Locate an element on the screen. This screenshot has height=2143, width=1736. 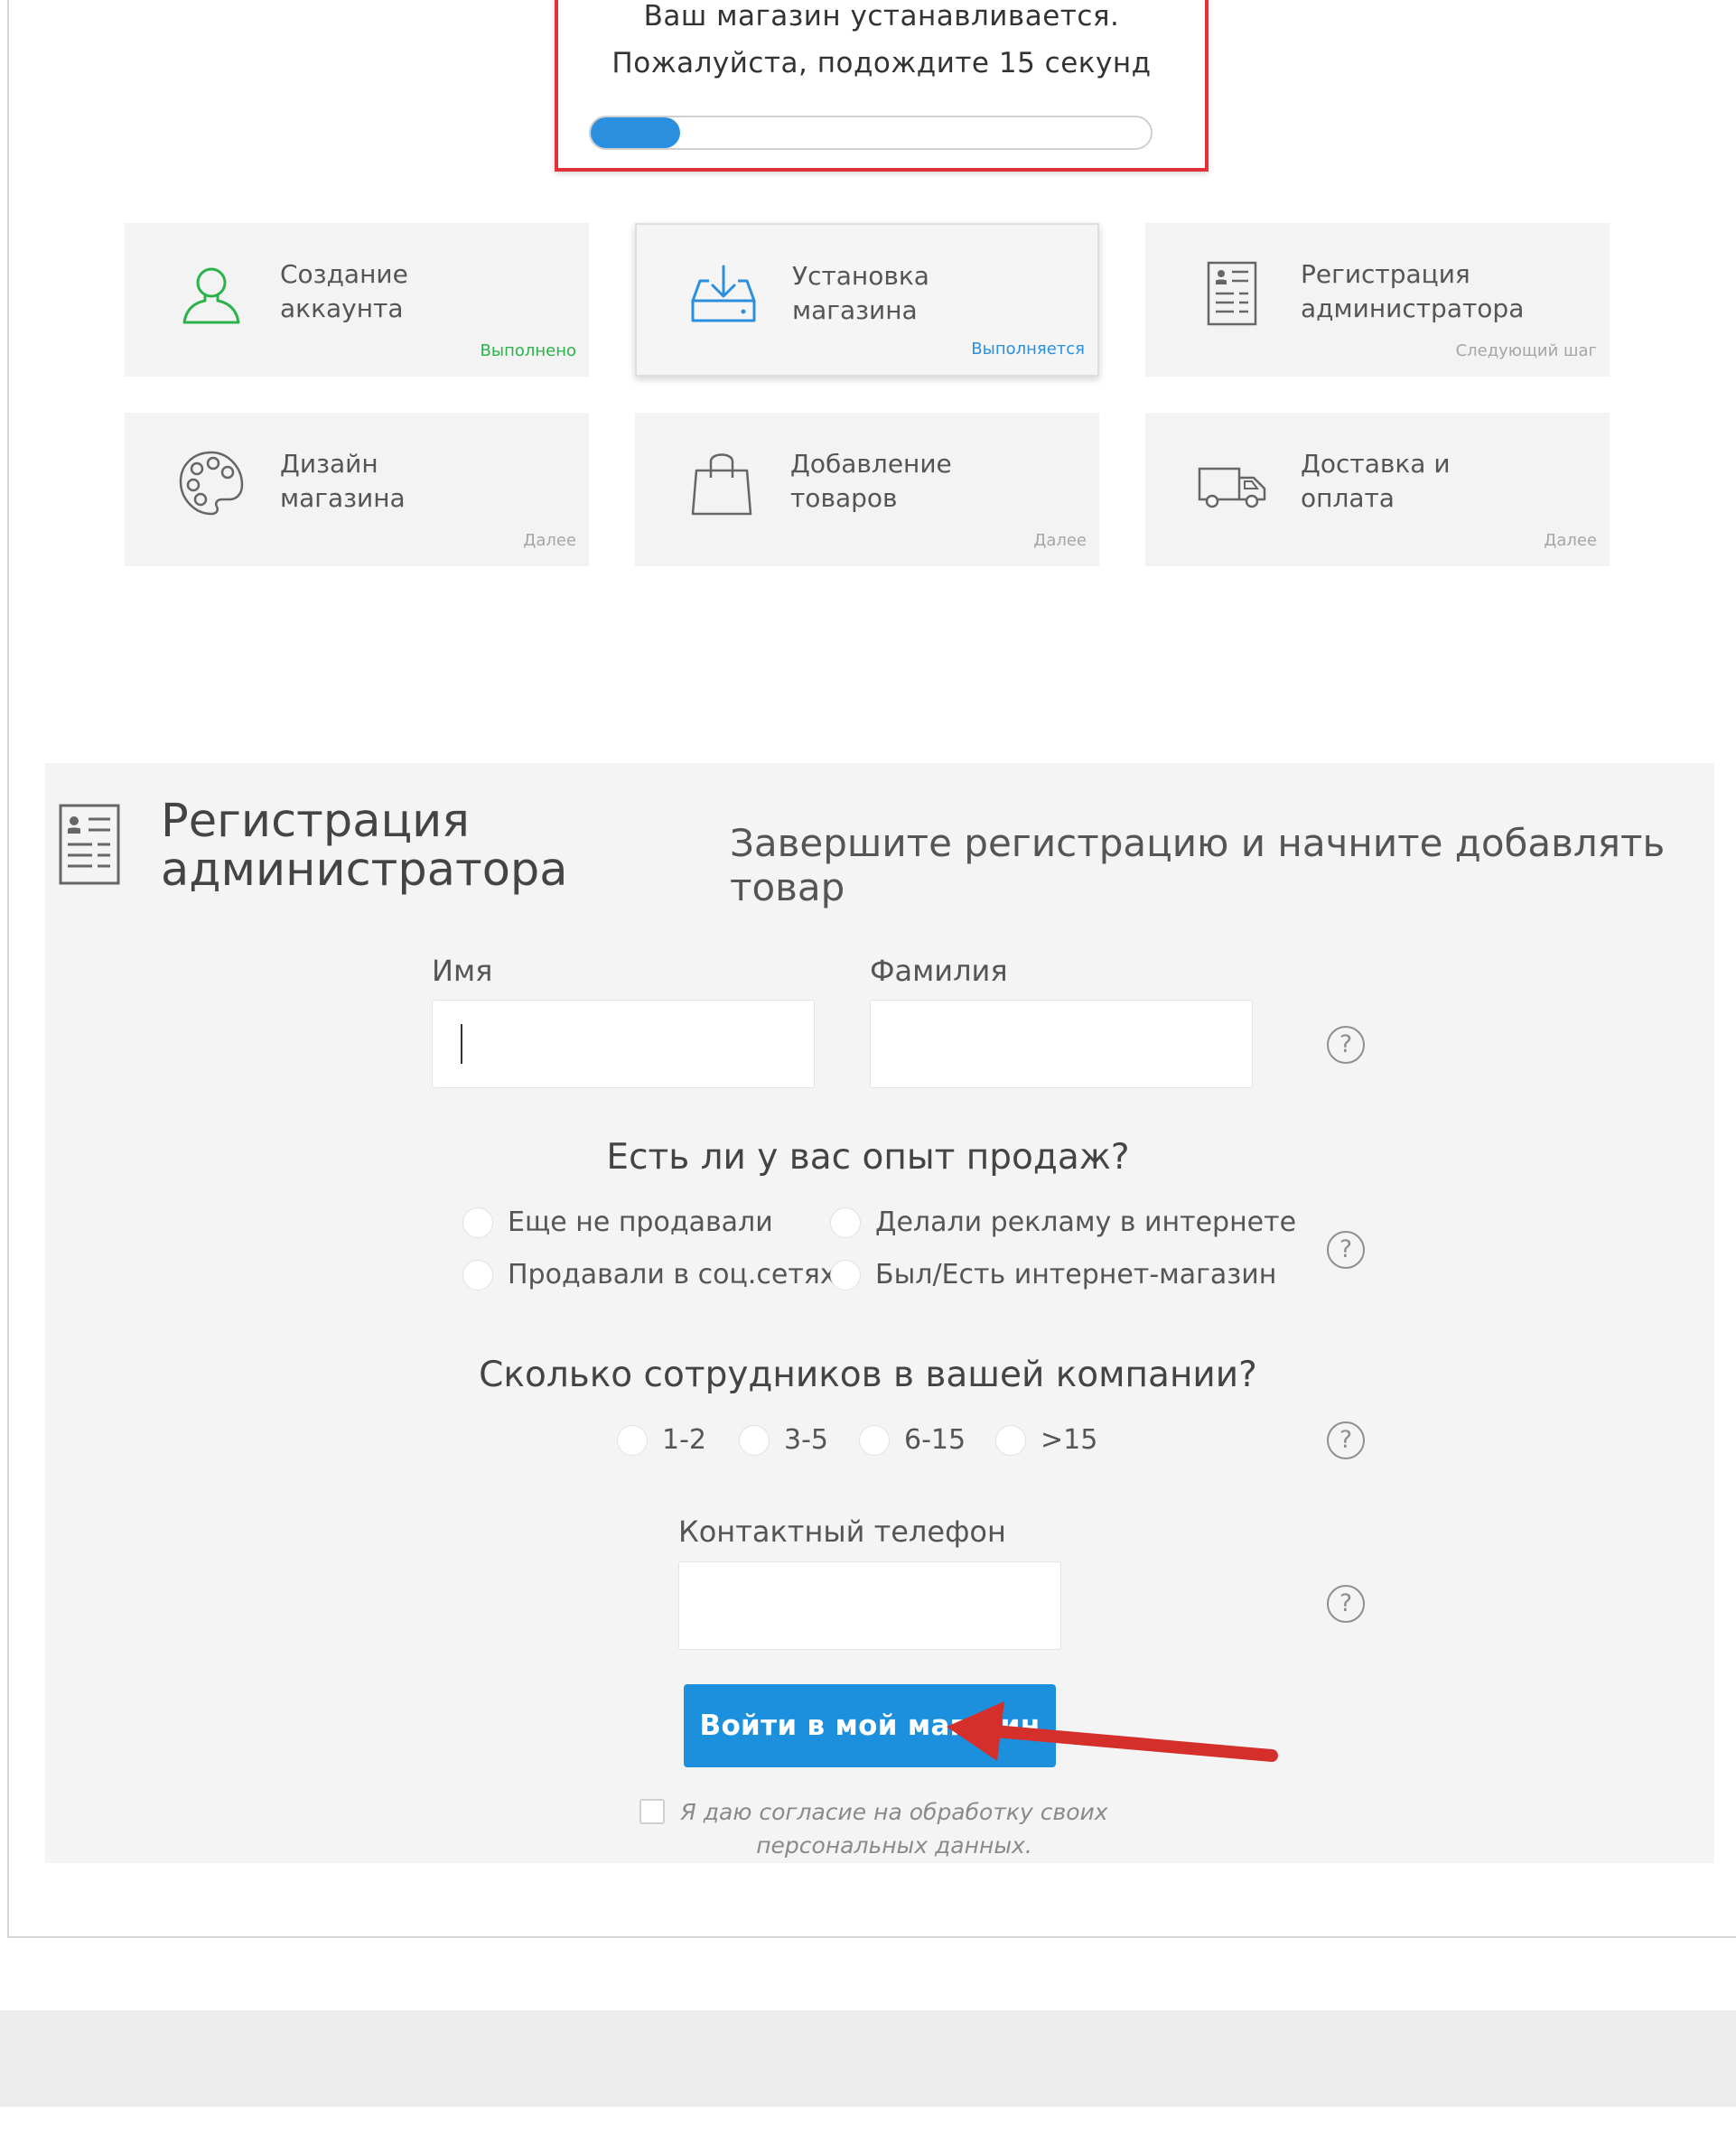
employees-option: 3-5 is located at coordinates (784, 1440).